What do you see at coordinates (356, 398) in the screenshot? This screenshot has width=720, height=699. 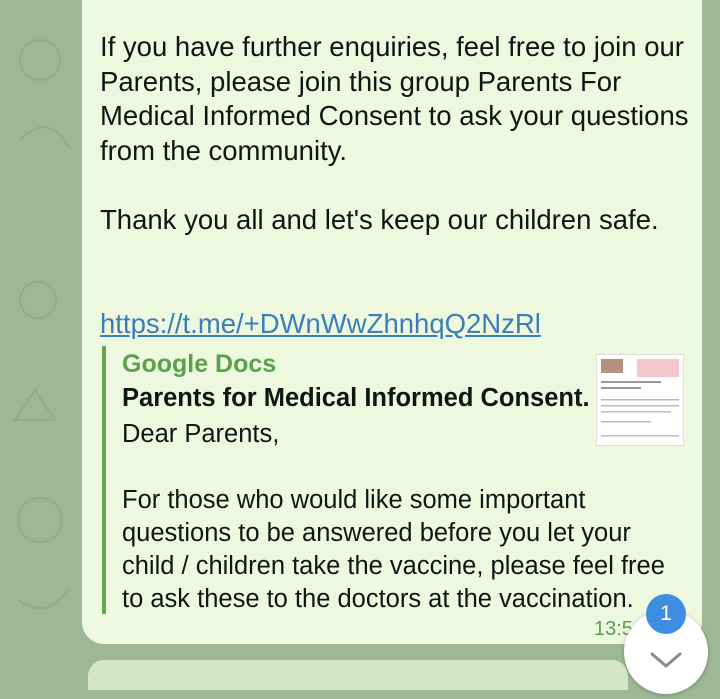 I see `preview-title: Parents for Medical Informed Consent.` at bounding box center [356, 398].